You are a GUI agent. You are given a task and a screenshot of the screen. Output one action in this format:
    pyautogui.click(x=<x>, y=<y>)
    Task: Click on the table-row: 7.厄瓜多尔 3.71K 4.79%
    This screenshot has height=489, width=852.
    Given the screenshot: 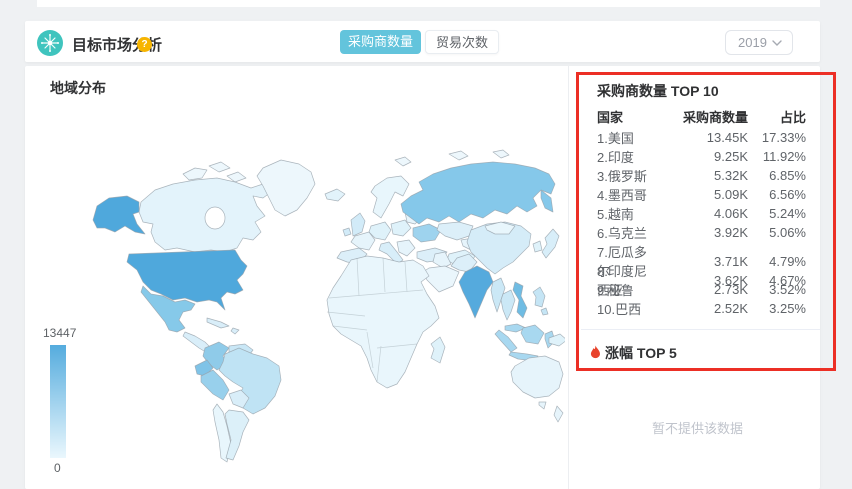 What is the action you would take?
    pyautogui.click(x=701, y=260)
    